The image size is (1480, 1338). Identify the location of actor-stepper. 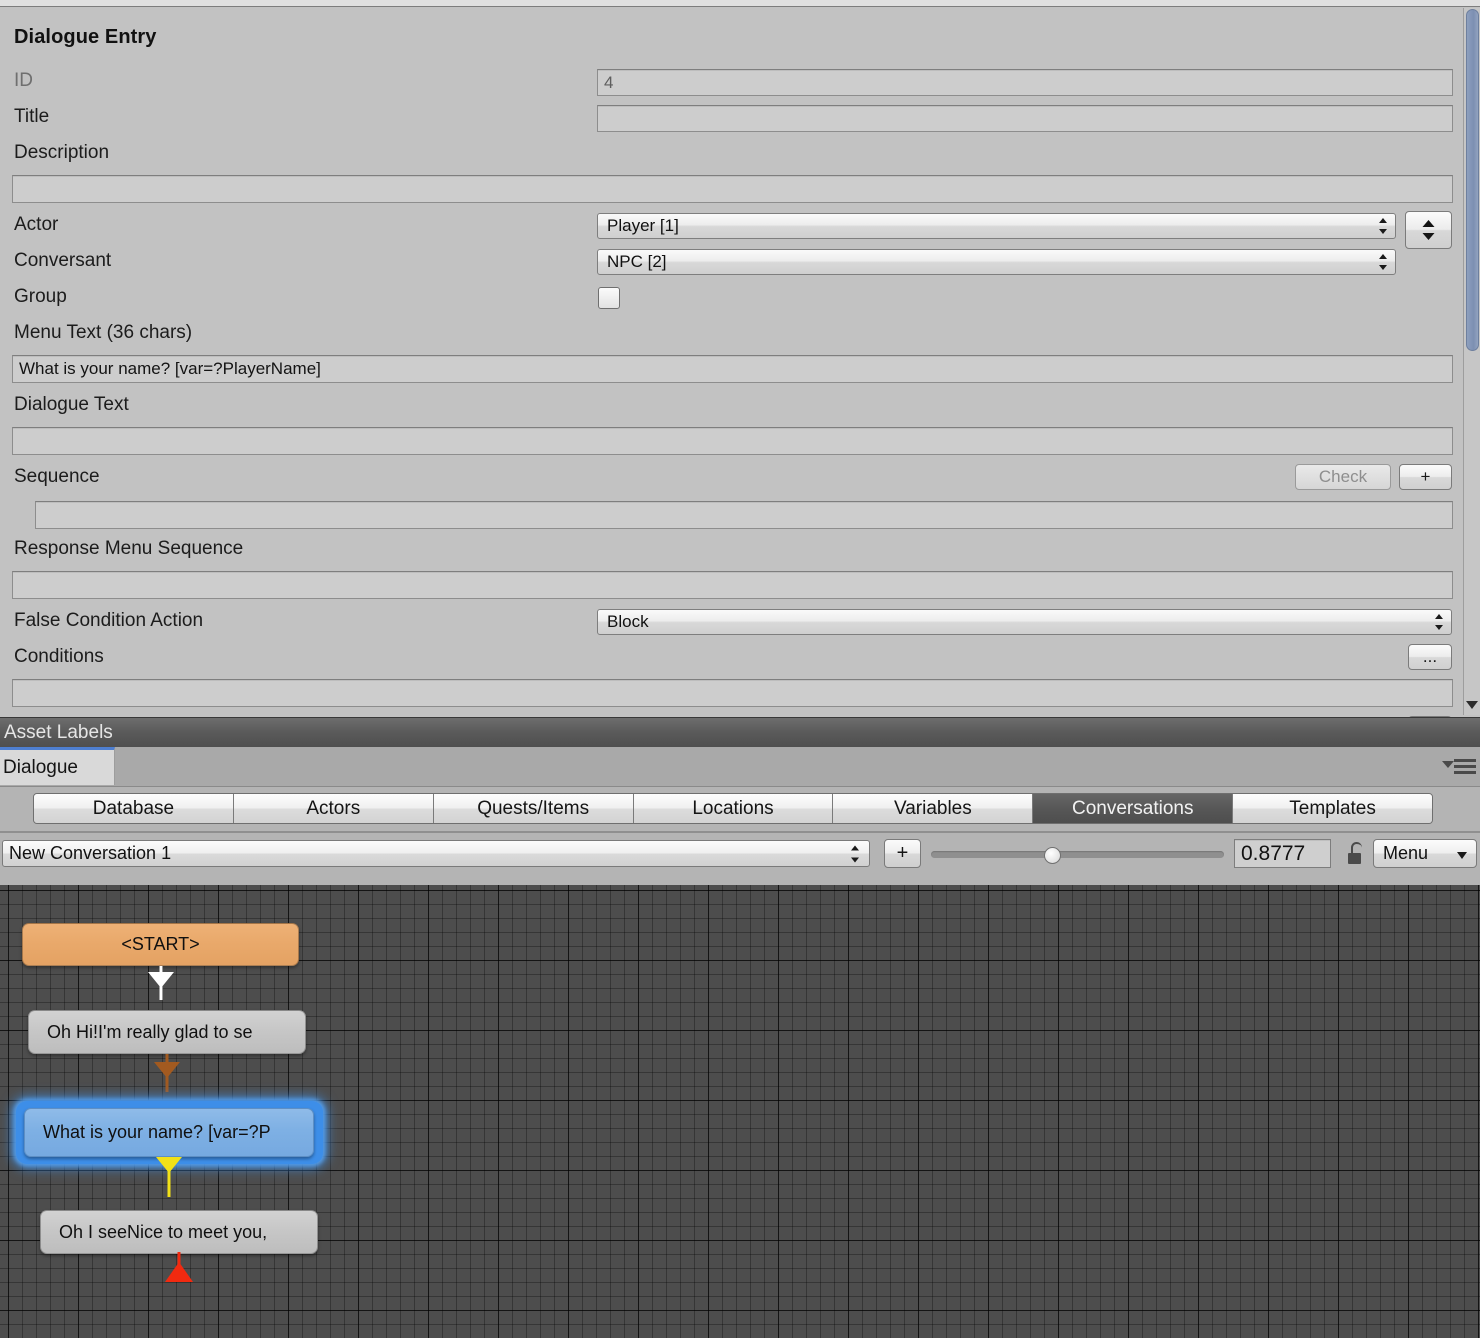
(1428, 230).